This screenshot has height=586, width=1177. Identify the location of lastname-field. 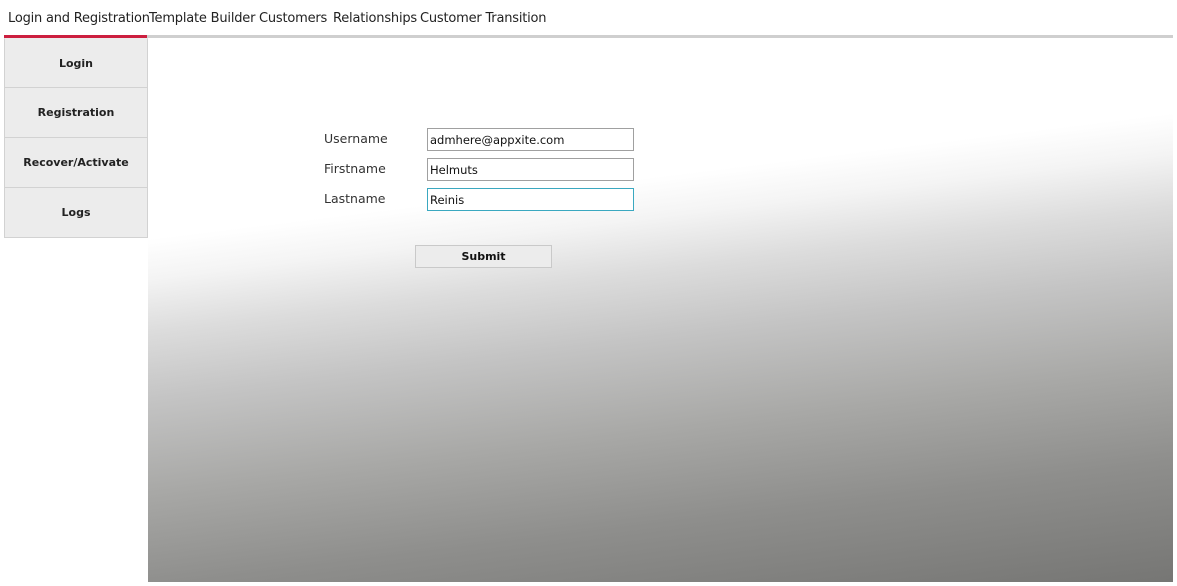
(530, 199).